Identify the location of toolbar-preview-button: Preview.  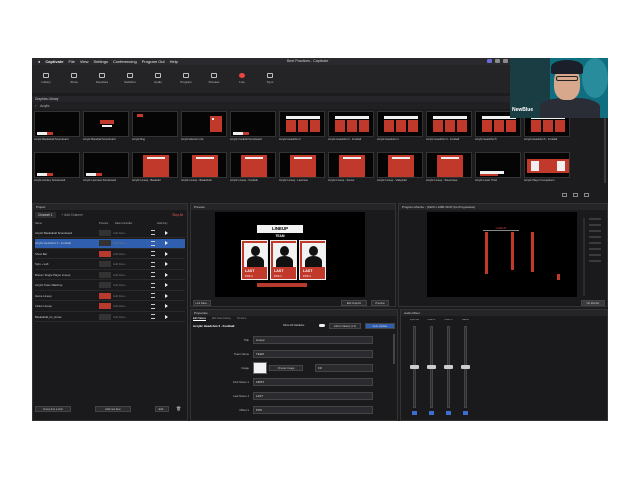
(214, 78).